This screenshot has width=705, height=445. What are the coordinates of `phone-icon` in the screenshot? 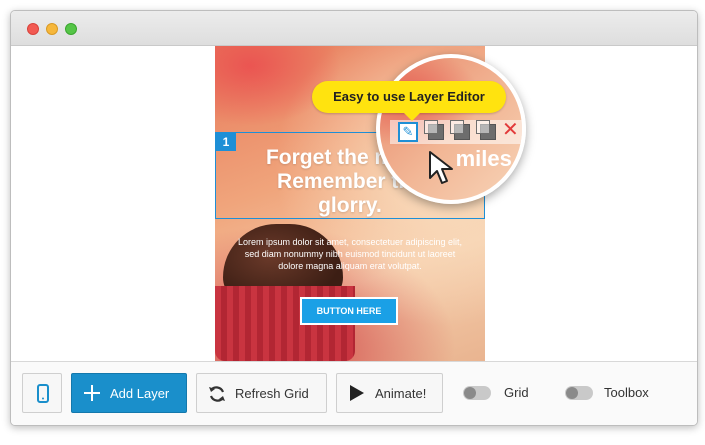 It's located at (43, 393).